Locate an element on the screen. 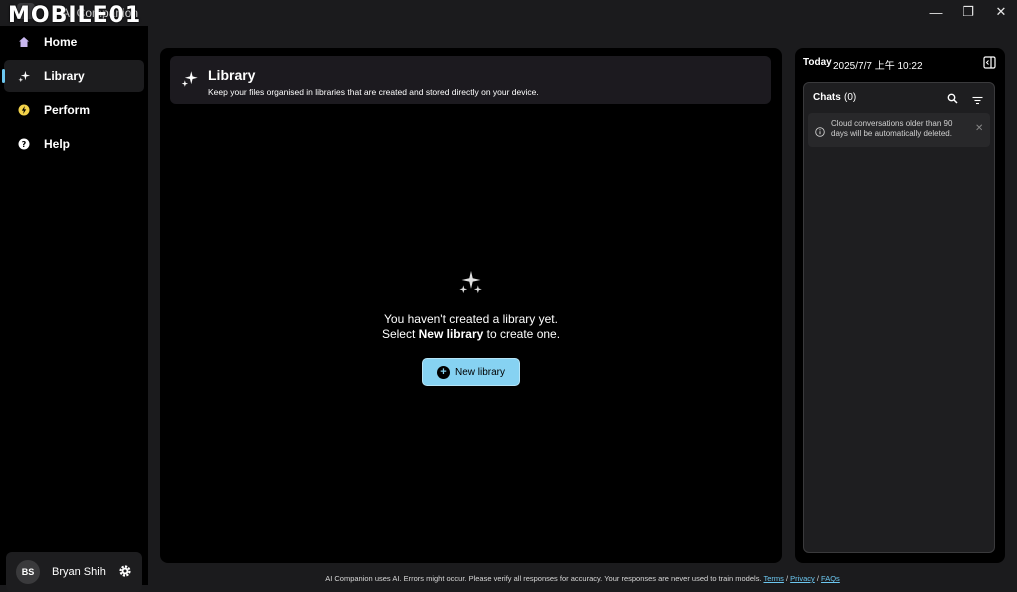 Image resolution: width=1017 pixels, height=592 pixels. sidebar-item-home: Home is located at coordinates (74, 42).